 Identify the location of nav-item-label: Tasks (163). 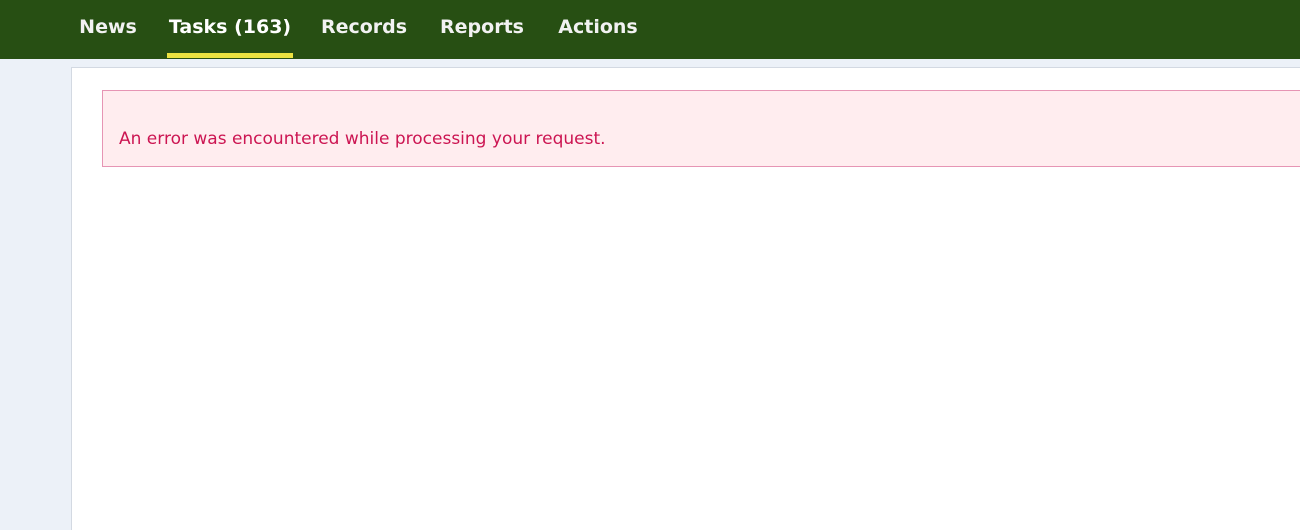
(230, 27).